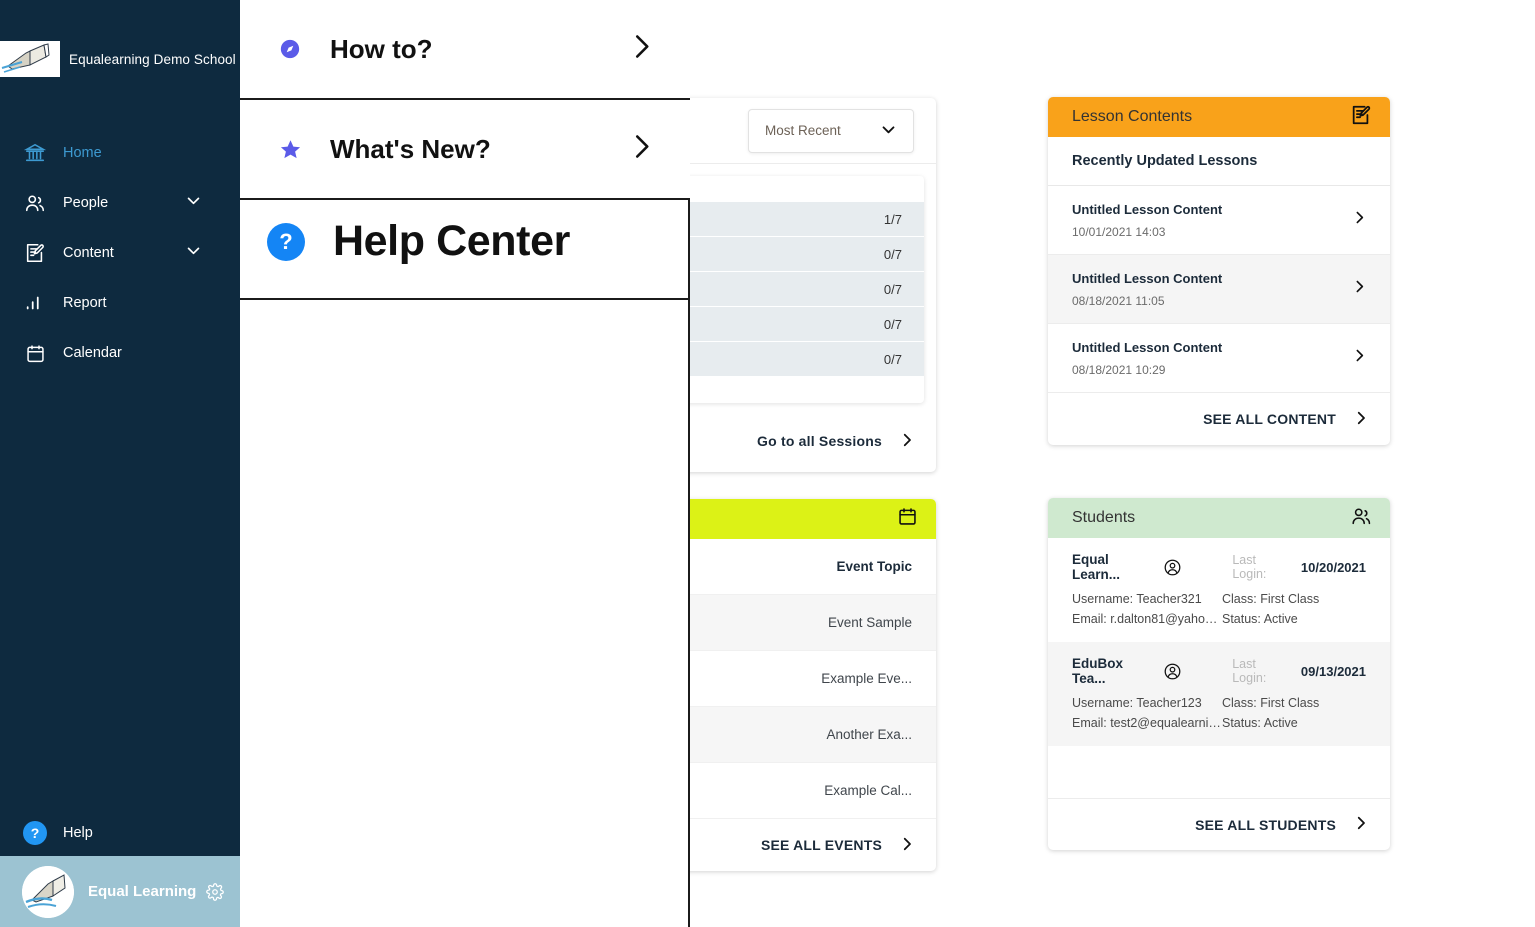  What do you see at coordinates (86, 203) in the screenshot?
I see `sidebar-item-label: People` at bounding box center [86, 203].